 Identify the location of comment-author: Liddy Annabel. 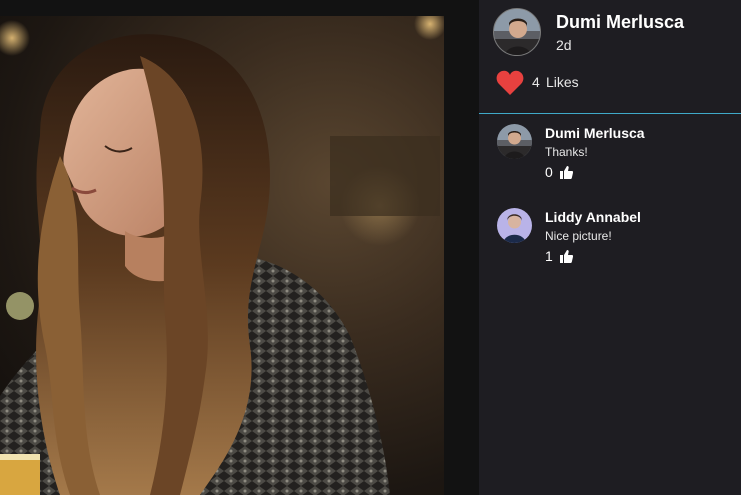
(593, 217).